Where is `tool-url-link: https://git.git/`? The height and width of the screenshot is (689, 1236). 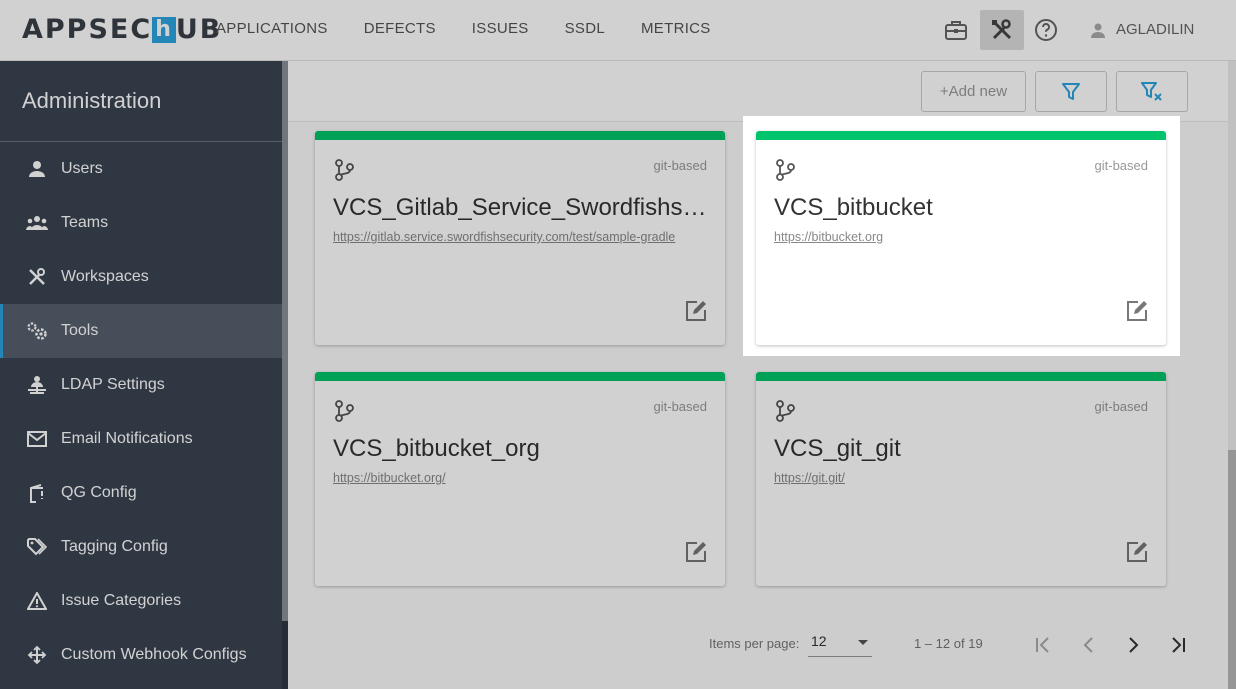 tool-url-link: https://git.git/ is located at coordinates (961, 478).